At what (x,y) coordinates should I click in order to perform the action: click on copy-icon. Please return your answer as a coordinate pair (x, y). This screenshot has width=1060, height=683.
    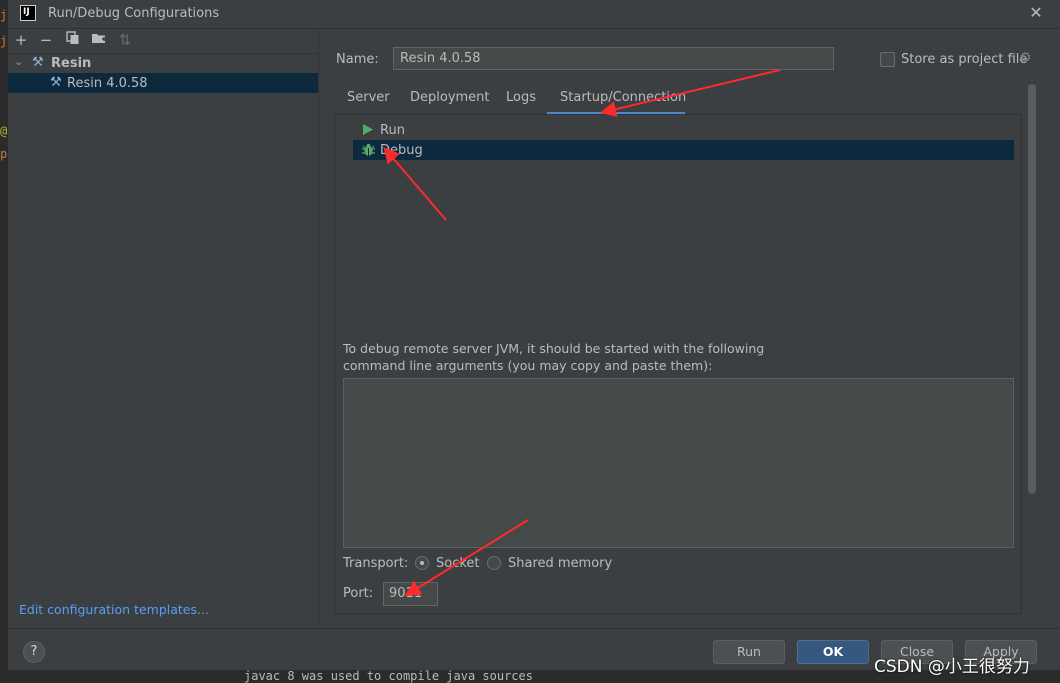
    Looking at the image, I should click on (73, 40).